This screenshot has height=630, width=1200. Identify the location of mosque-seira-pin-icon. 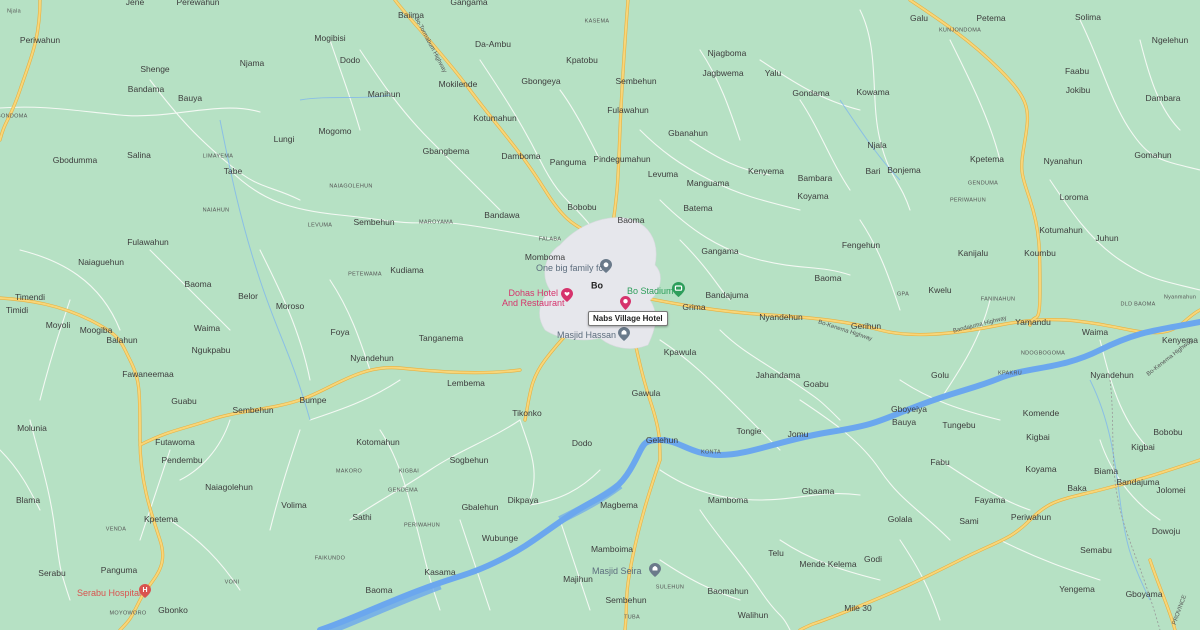
(655, 572).